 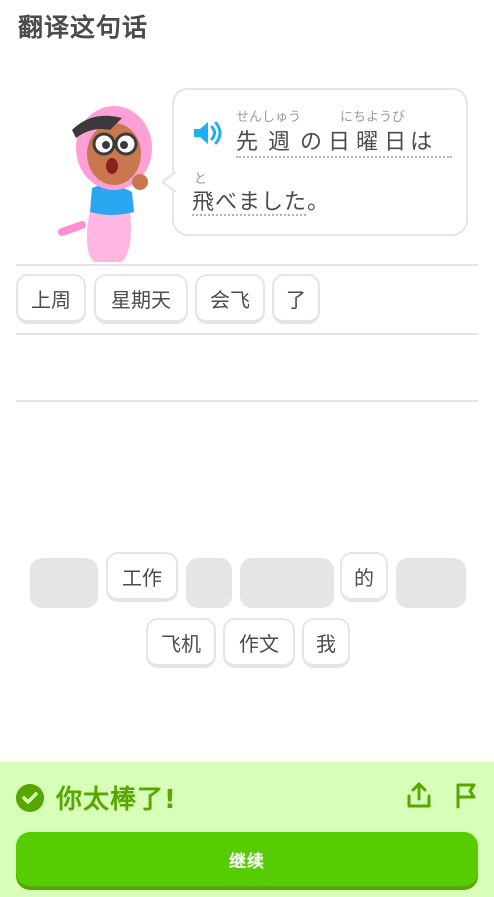 I want to click on answer-chip: 会飞, so click(x=230, y=299).